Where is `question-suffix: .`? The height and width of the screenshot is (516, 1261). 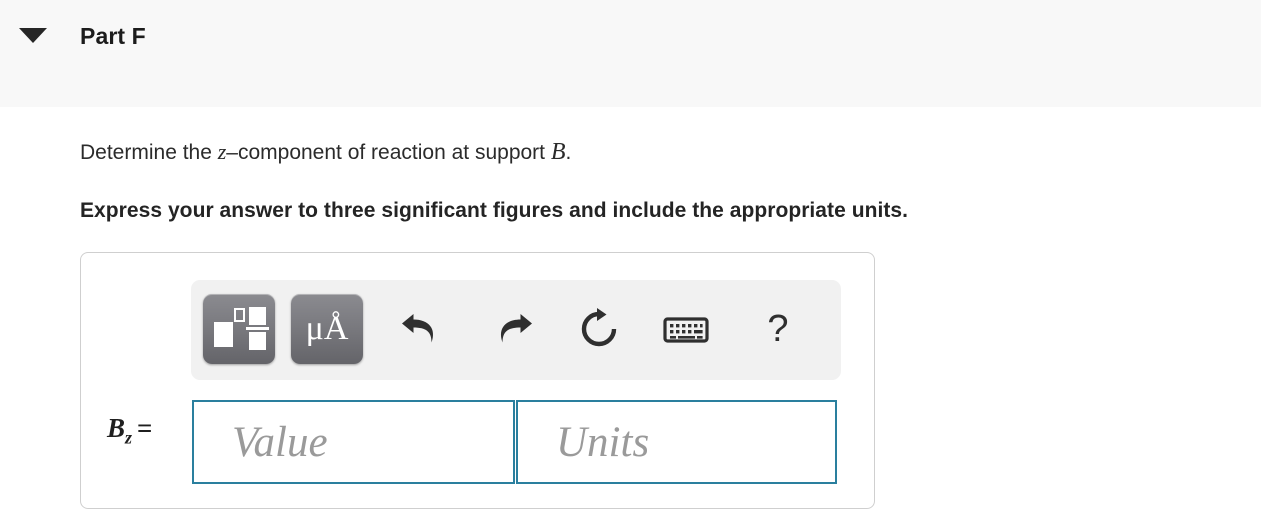
question-suffix: . is located at coordinates (568, 152).